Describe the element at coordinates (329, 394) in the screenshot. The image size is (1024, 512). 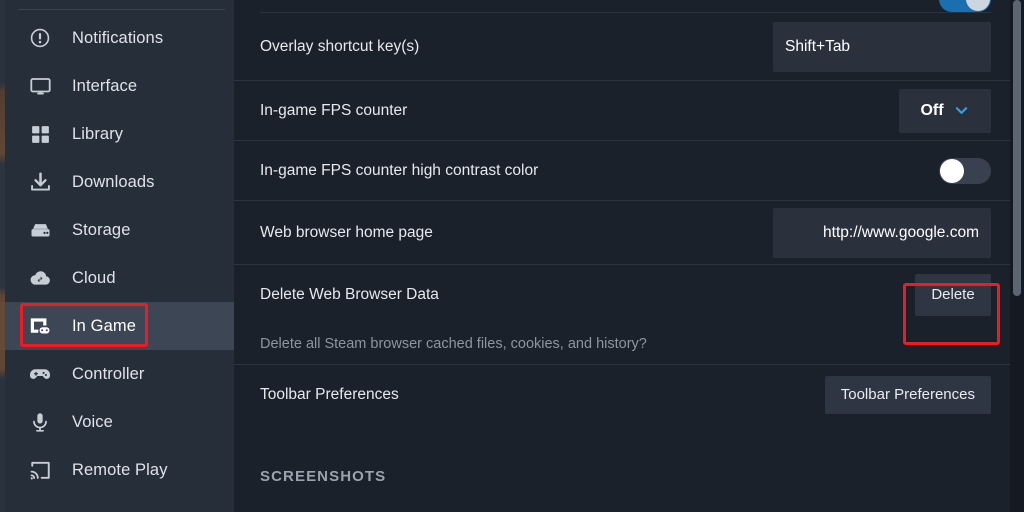
I see `row-label: Toolbar Preferences` at that location.